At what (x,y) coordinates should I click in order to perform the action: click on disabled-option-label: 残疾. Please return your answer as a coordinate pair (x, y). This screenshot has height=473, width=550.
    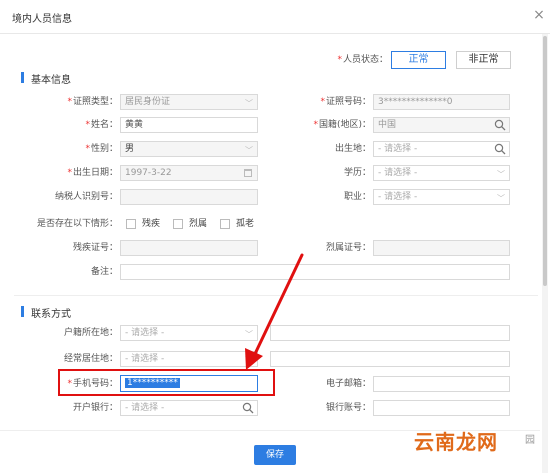
    Looking at the image, I should click on (151, 224).